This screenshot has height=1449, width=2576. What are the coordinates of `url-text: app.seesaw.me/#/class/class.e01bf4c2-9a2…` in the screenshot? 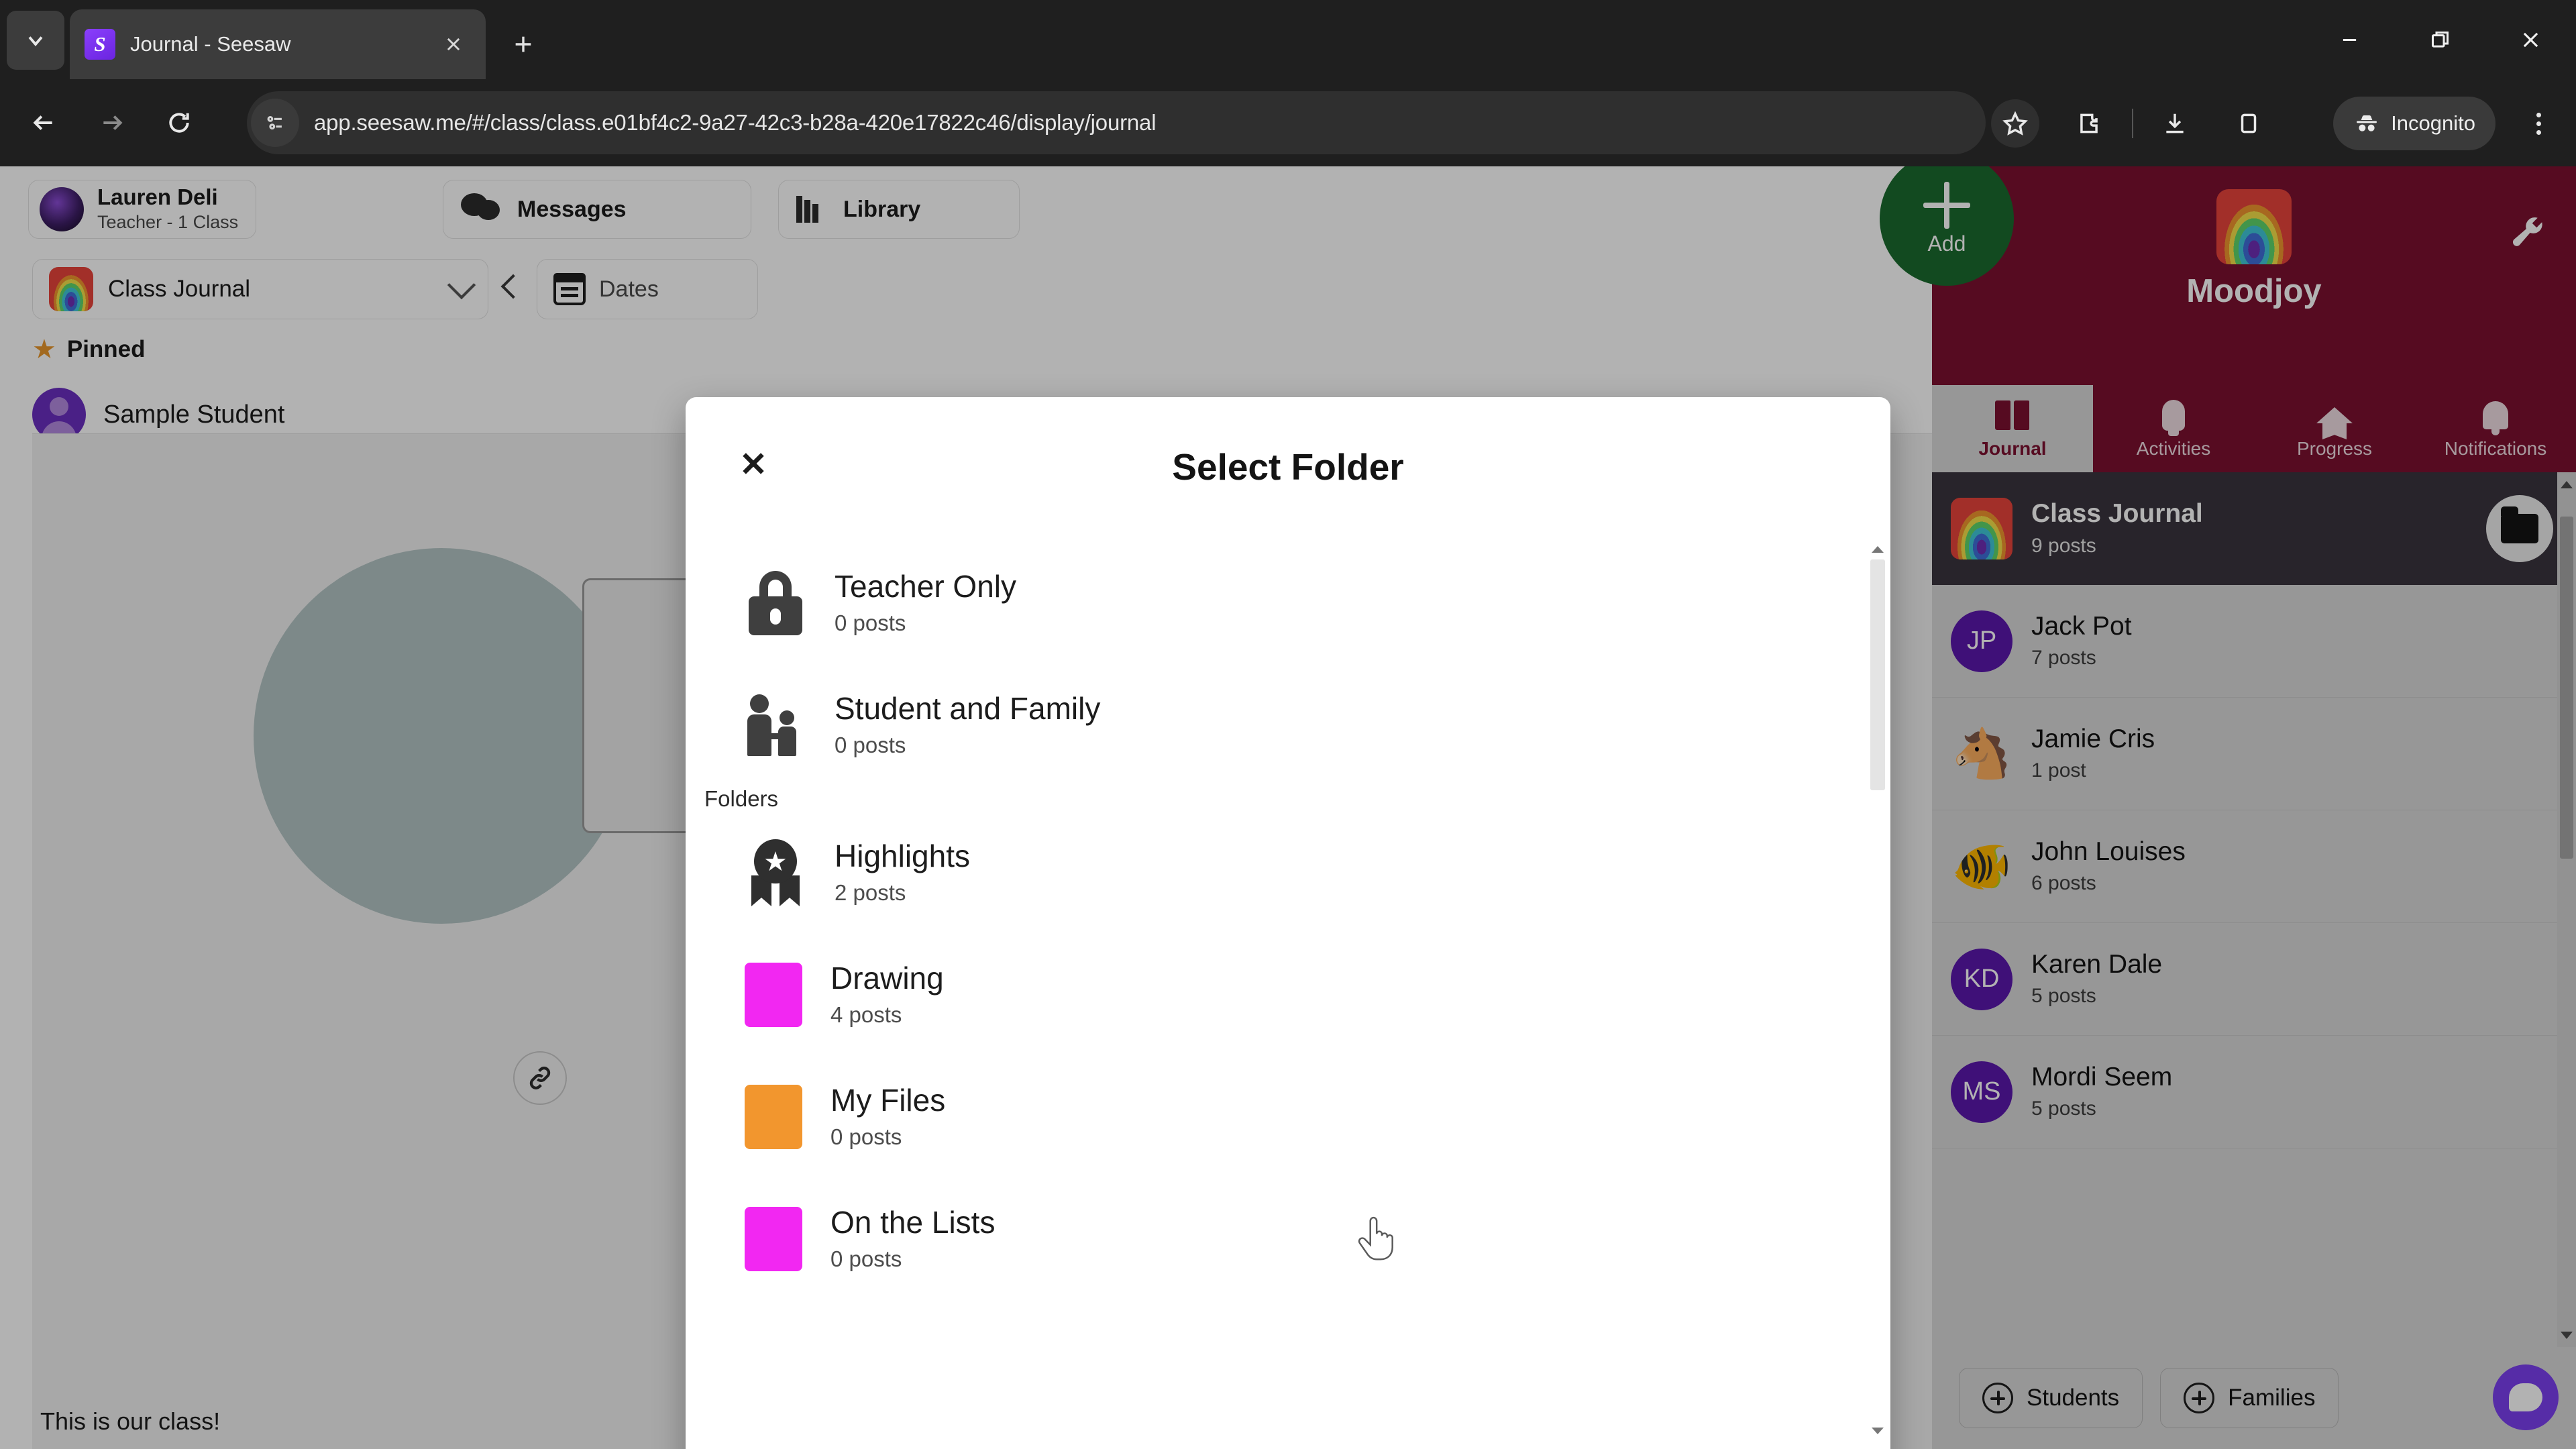 It's located at (735, 122).